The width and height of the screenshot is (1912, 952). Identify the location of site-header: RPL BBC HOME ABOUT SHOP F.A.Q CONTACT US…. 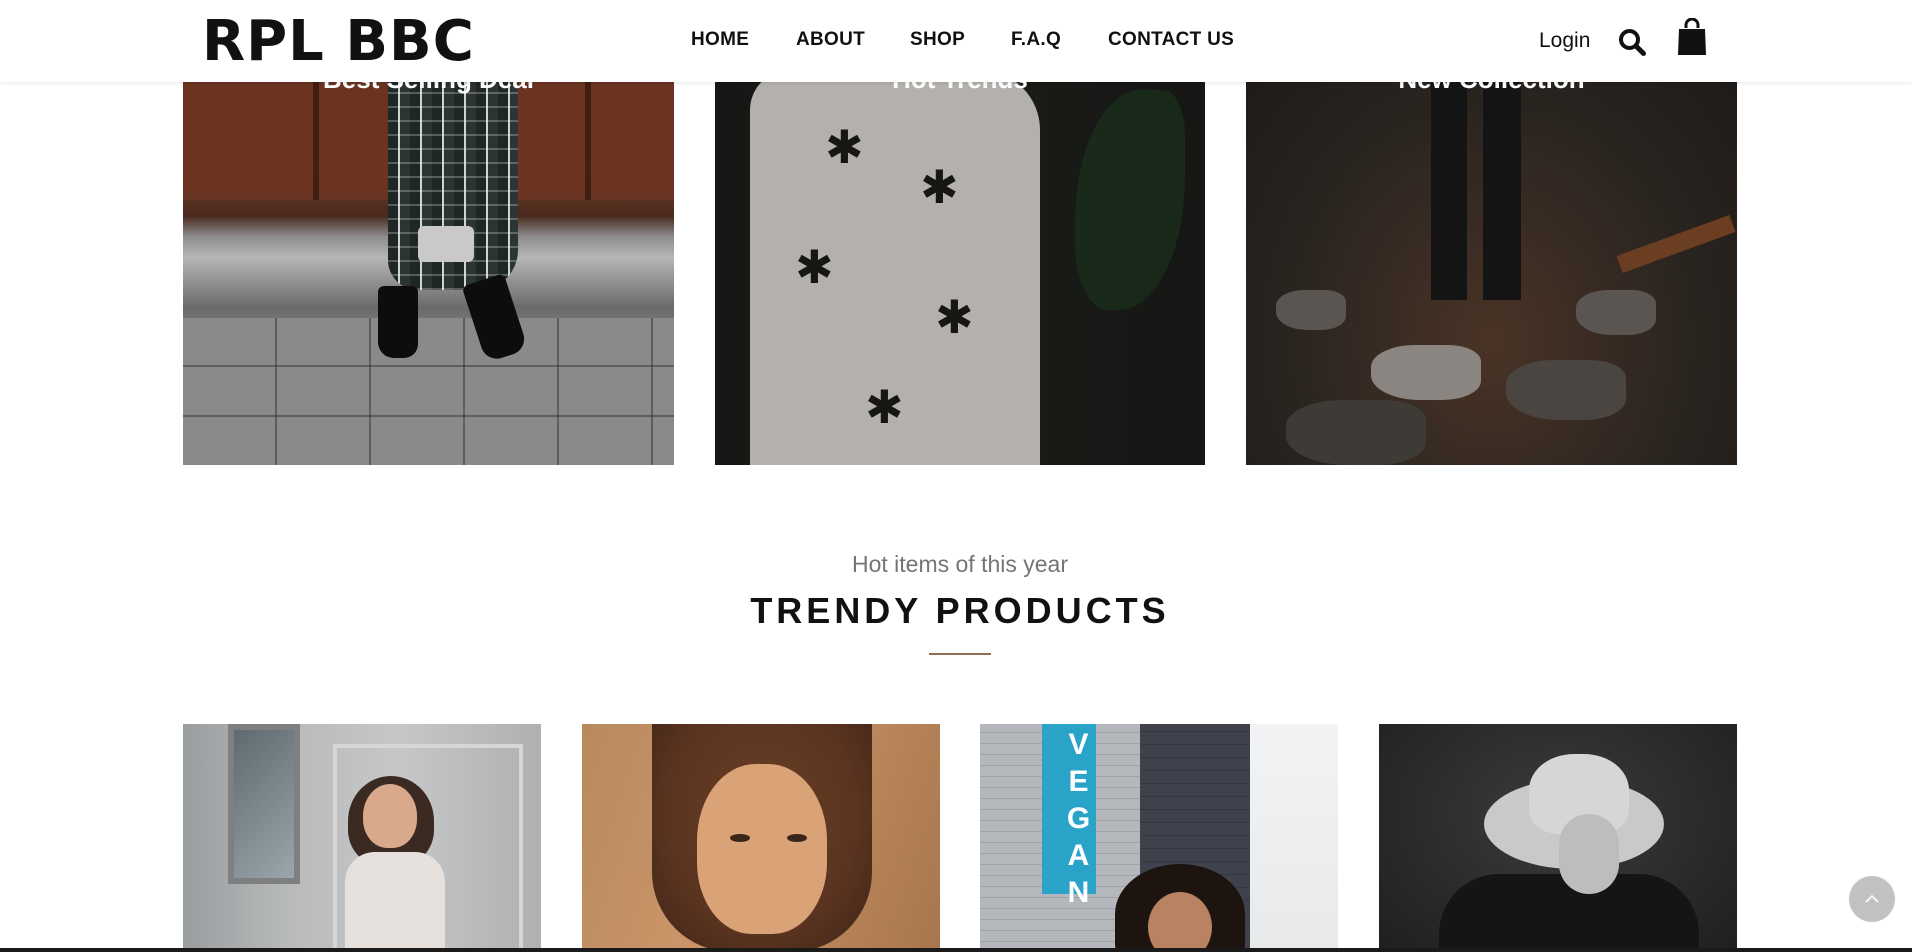
(956, 41).